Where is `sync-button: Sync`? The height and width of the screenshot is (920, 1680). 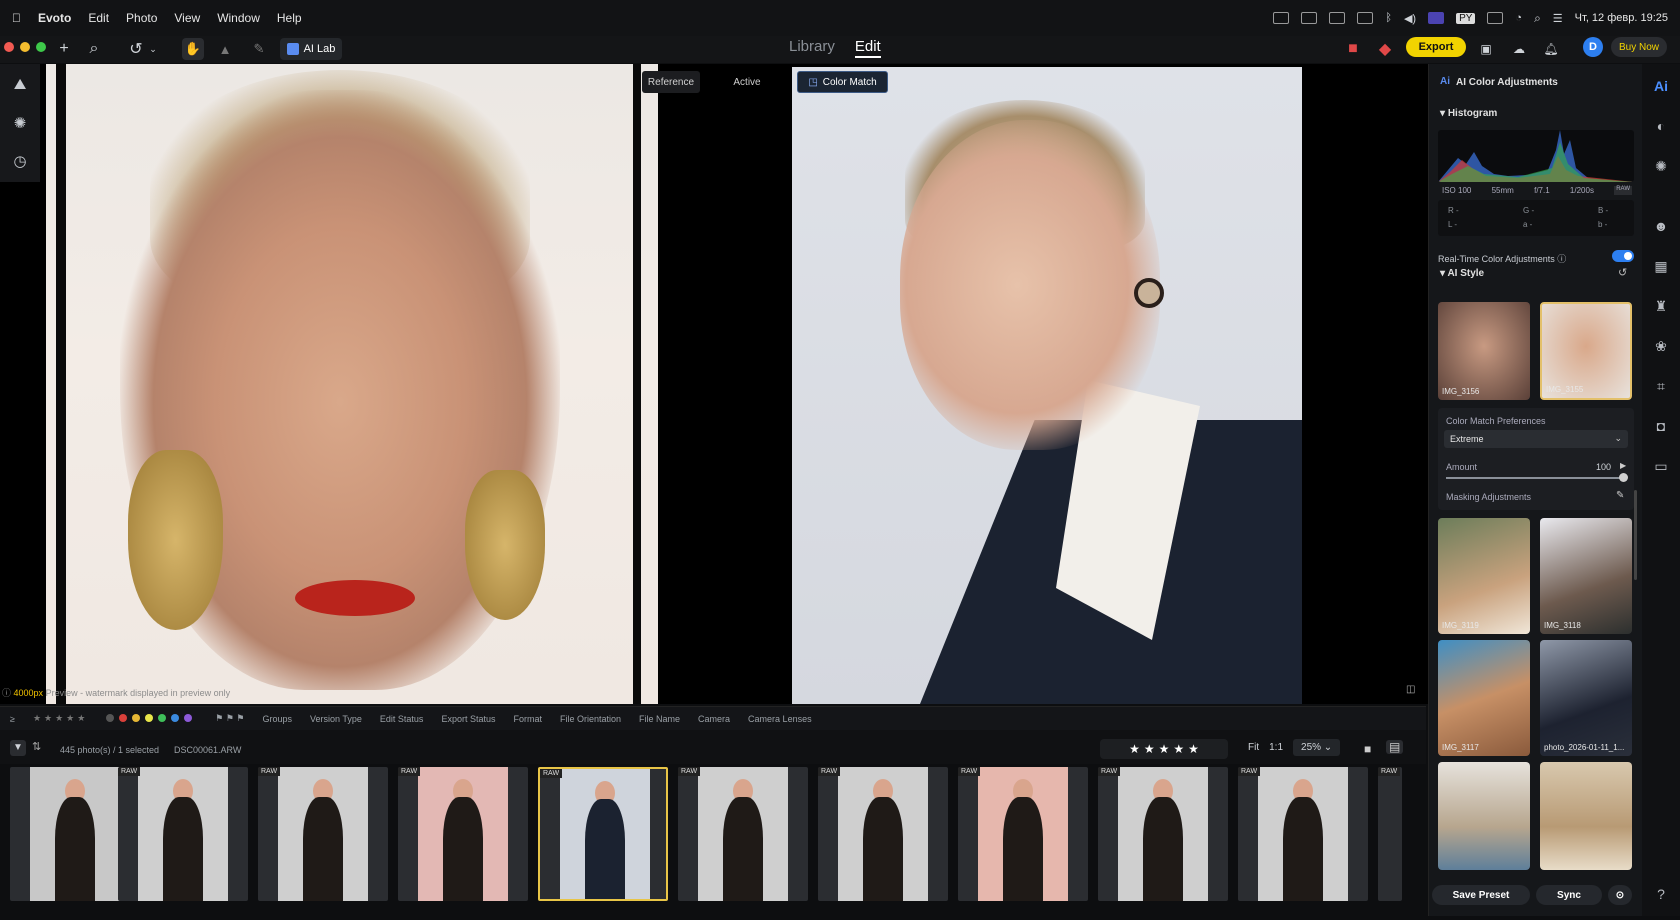 sync-button: Sync is located at coordinates (1569, 895).